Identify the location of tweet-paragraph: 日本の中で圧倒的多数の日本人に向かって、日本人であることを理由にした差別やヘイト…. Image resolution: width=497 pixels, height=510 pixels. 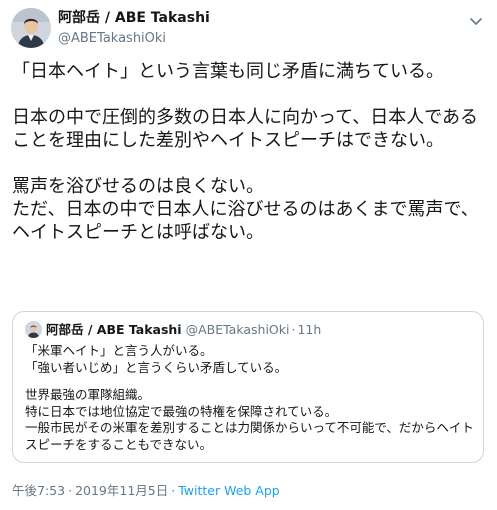
(245, 129).